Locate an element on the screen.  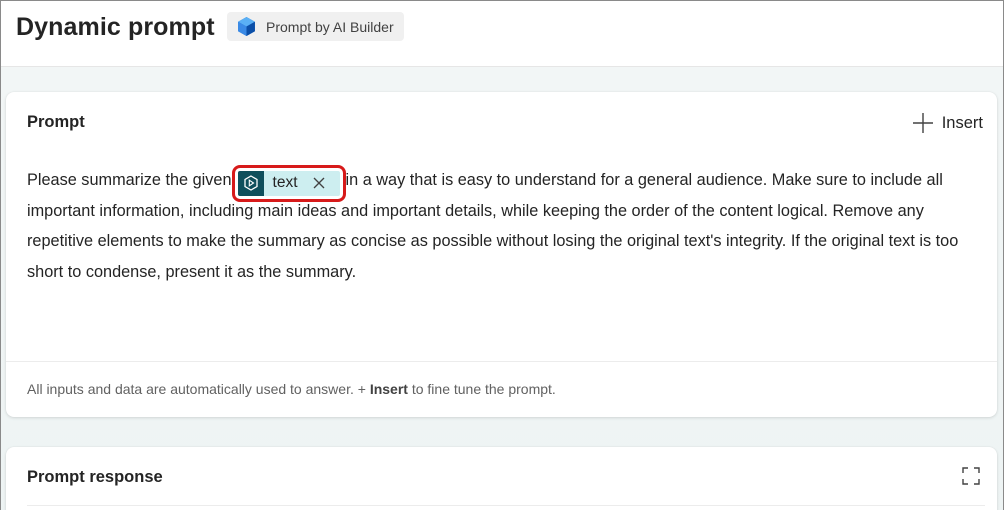
prompt-response-card: Prompt response is located at coordinates (501, 478).